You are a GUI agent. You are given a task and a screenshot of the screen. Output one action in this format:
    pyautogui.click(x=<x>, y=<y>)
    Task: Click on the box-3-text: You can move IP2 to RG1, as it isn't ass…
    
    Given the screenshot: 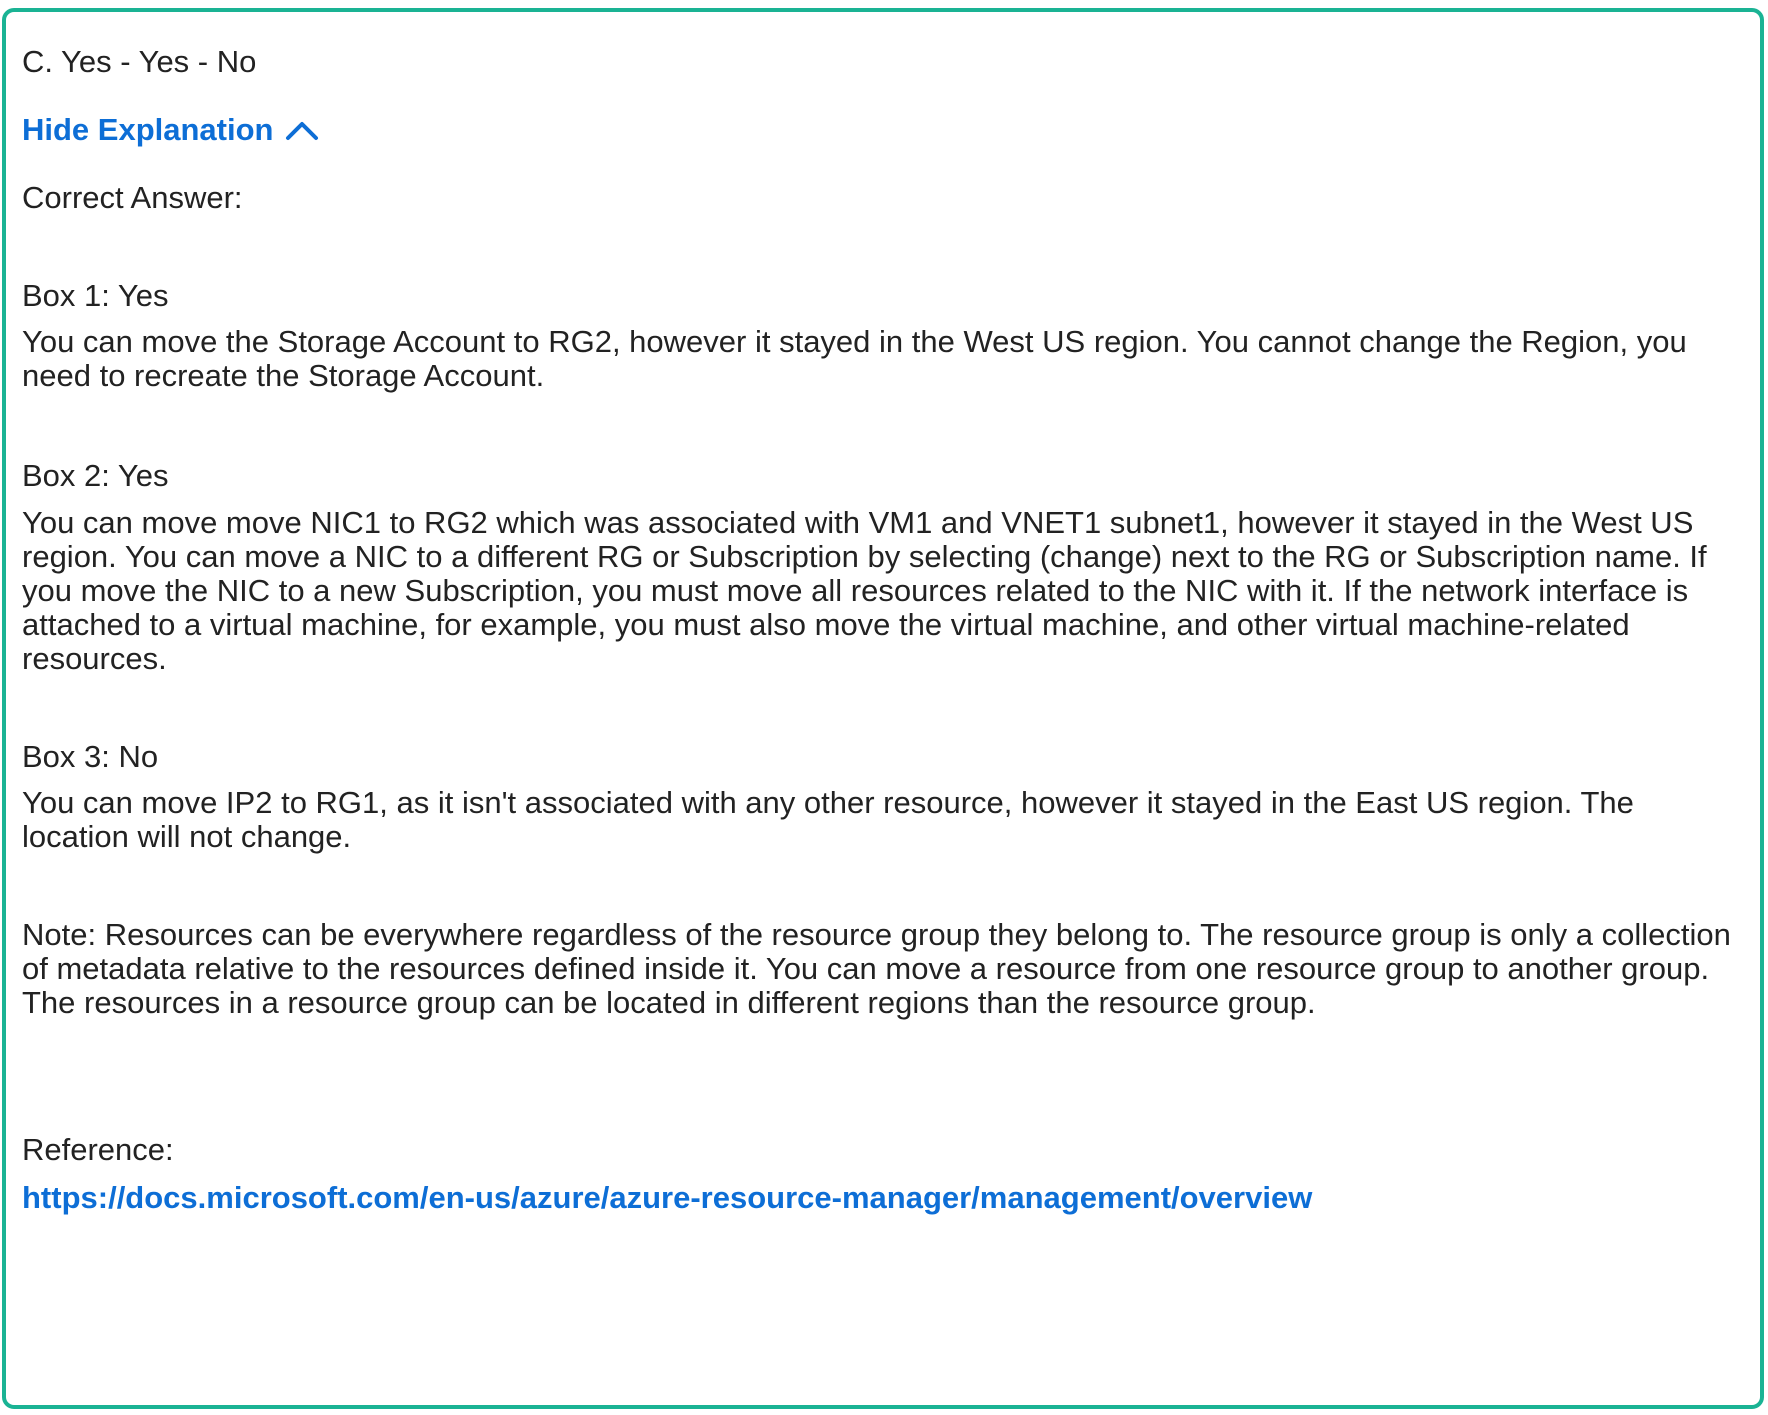 What is the action you would take?
    pyautogui.click(x=828, y=819)
    